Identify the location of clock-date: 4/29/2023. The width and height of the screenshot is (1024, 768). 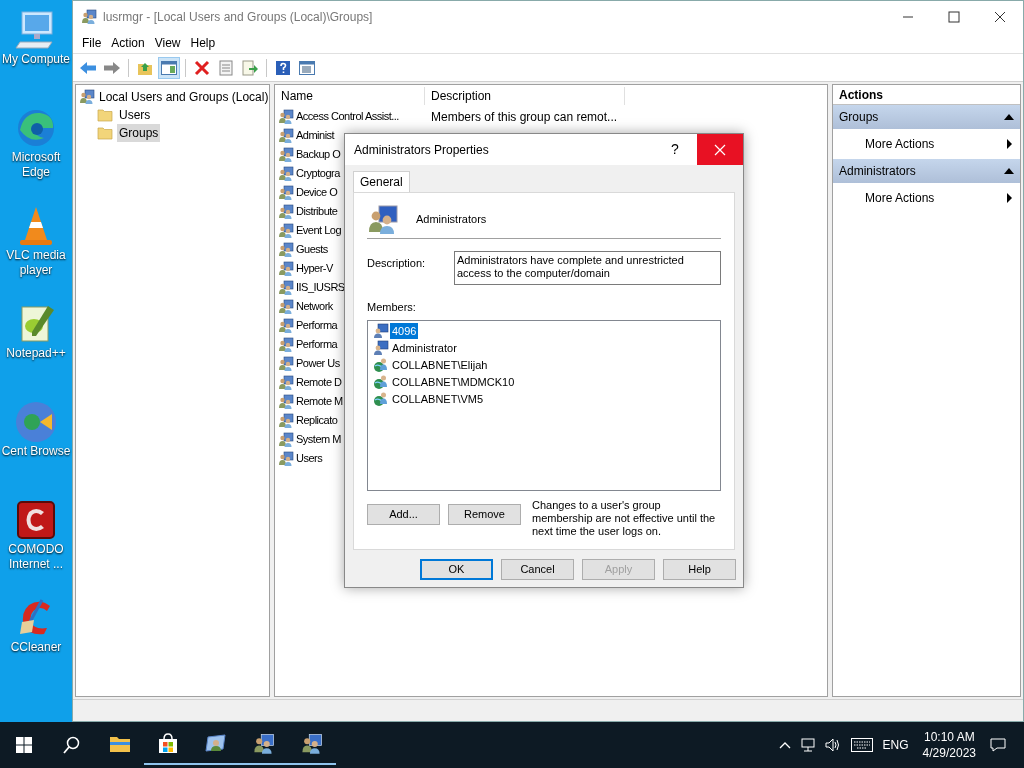
(949, 753).